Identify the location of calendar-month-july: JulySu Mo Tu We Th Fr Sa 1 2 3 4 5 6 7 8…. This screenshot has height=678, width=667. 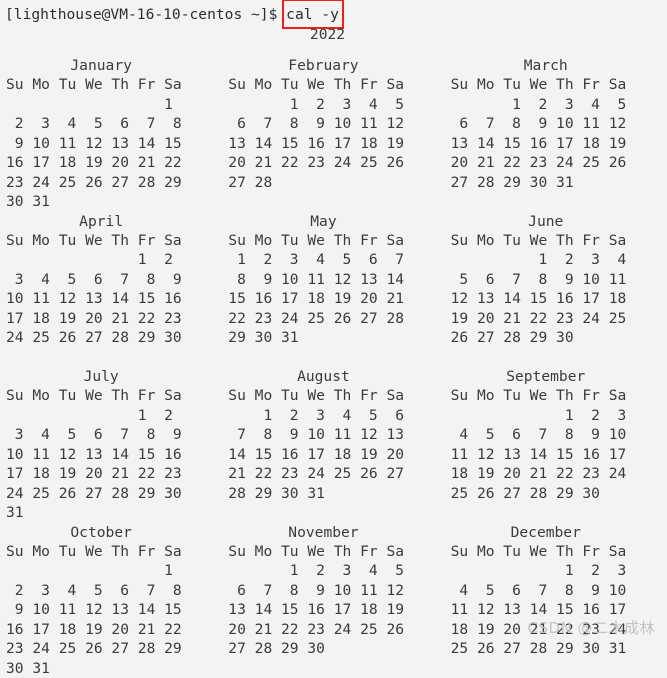
(111, 445).